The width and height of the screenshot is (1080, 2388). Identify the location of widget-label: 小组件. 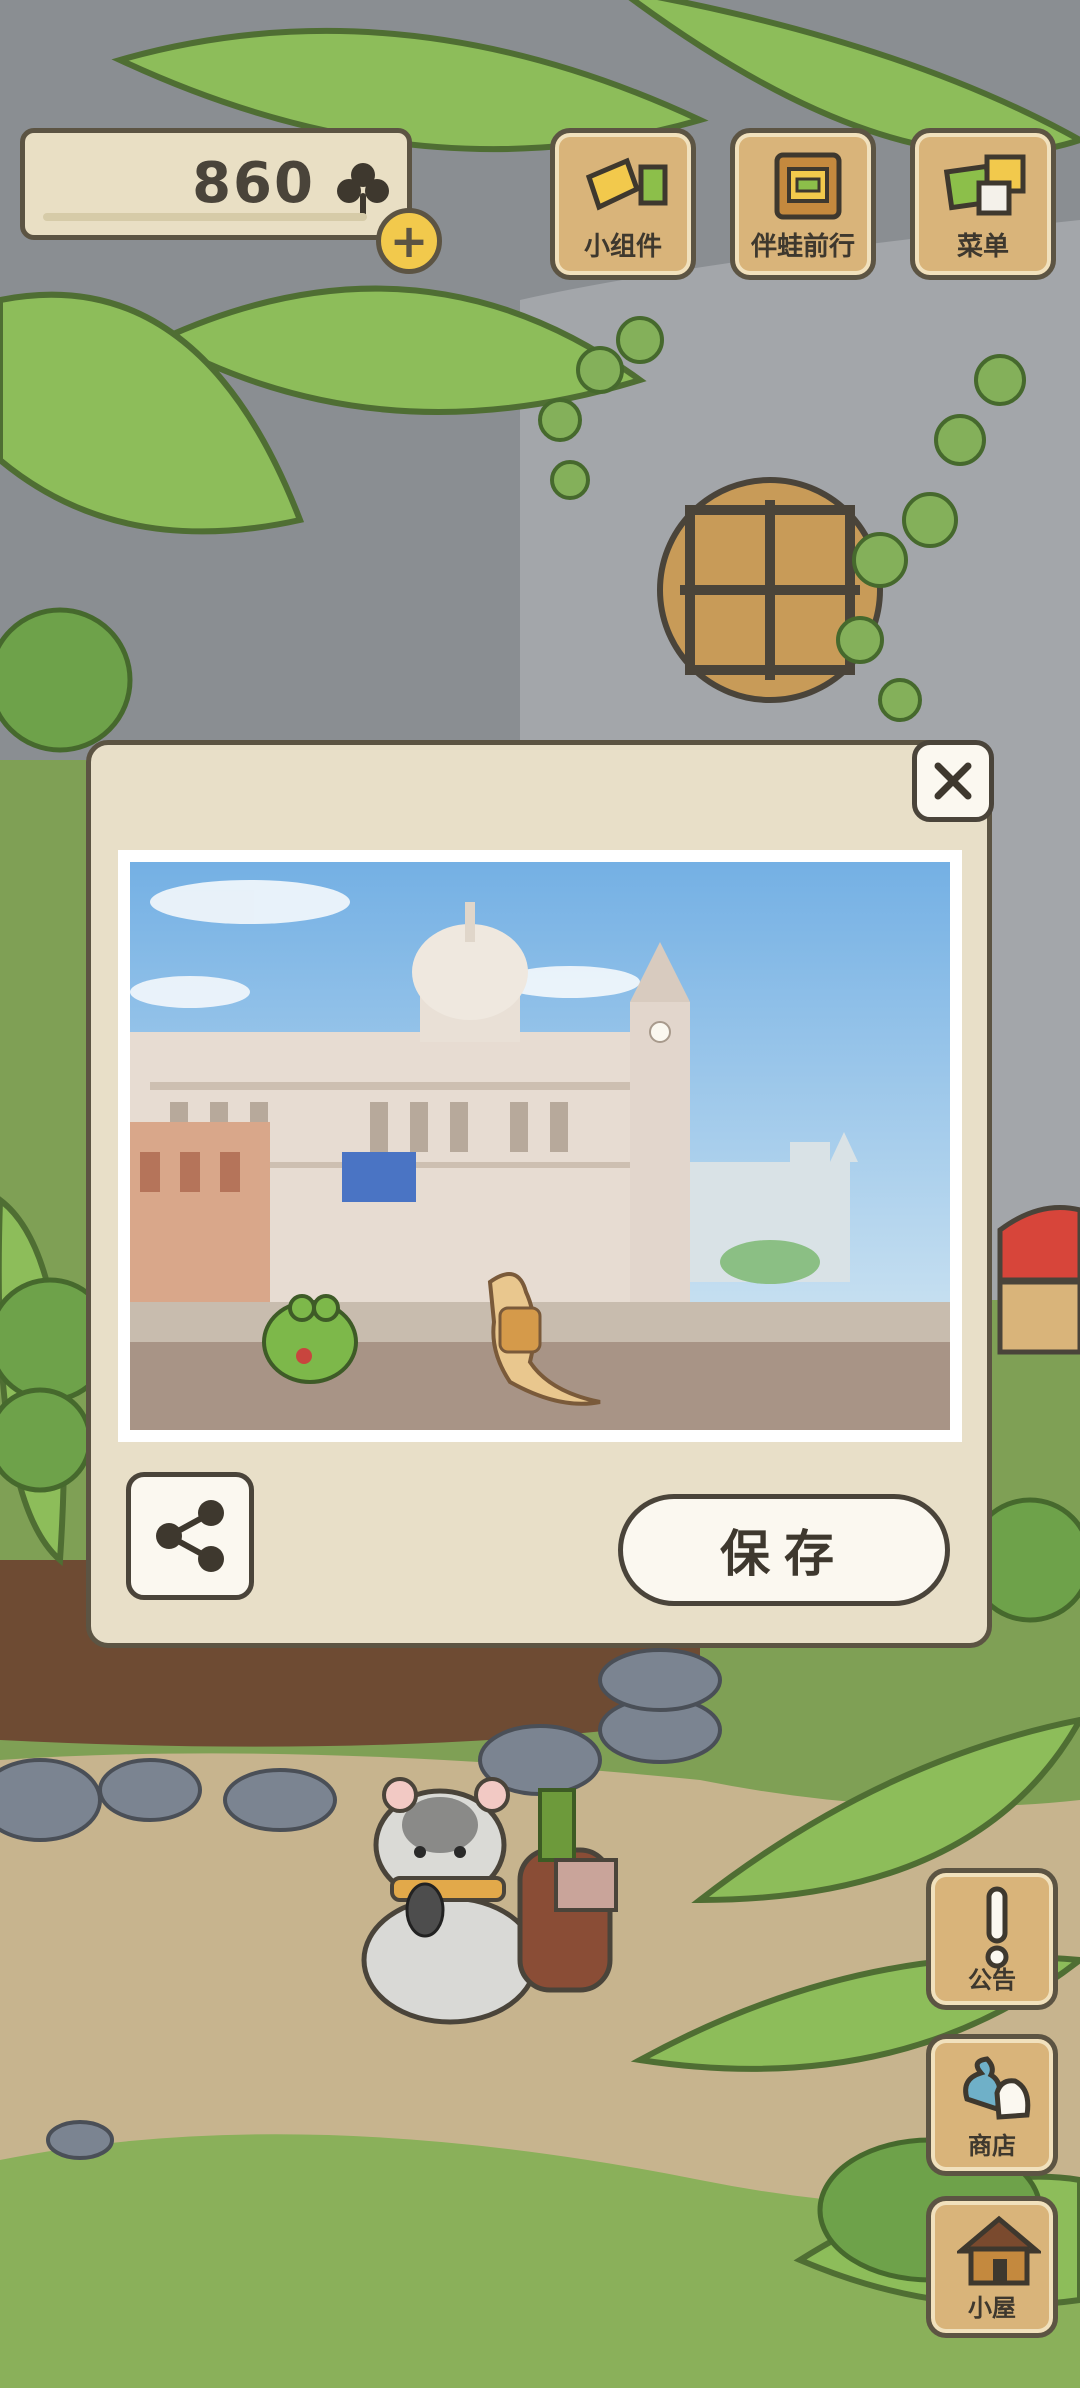
(622, 247).